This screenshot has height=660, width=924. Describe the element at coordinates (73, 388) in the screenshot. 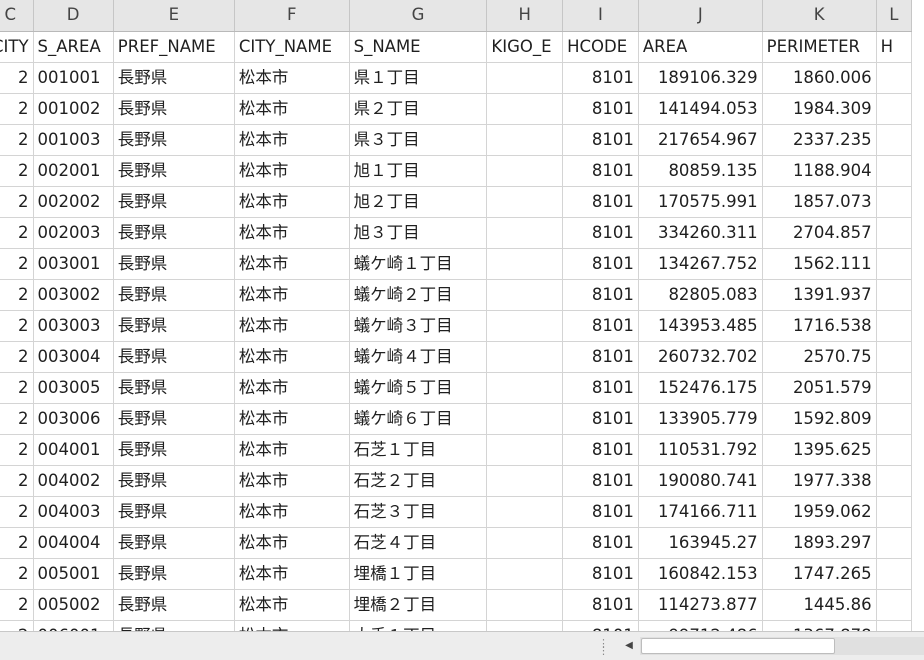

I see `cell: 003005` at that location.